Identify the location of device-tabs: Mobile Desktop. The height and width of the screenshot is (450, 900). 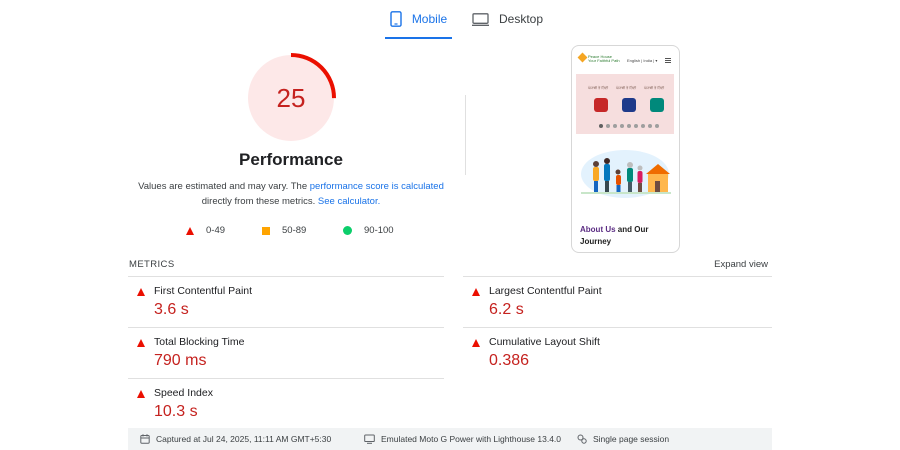
(450, 20).